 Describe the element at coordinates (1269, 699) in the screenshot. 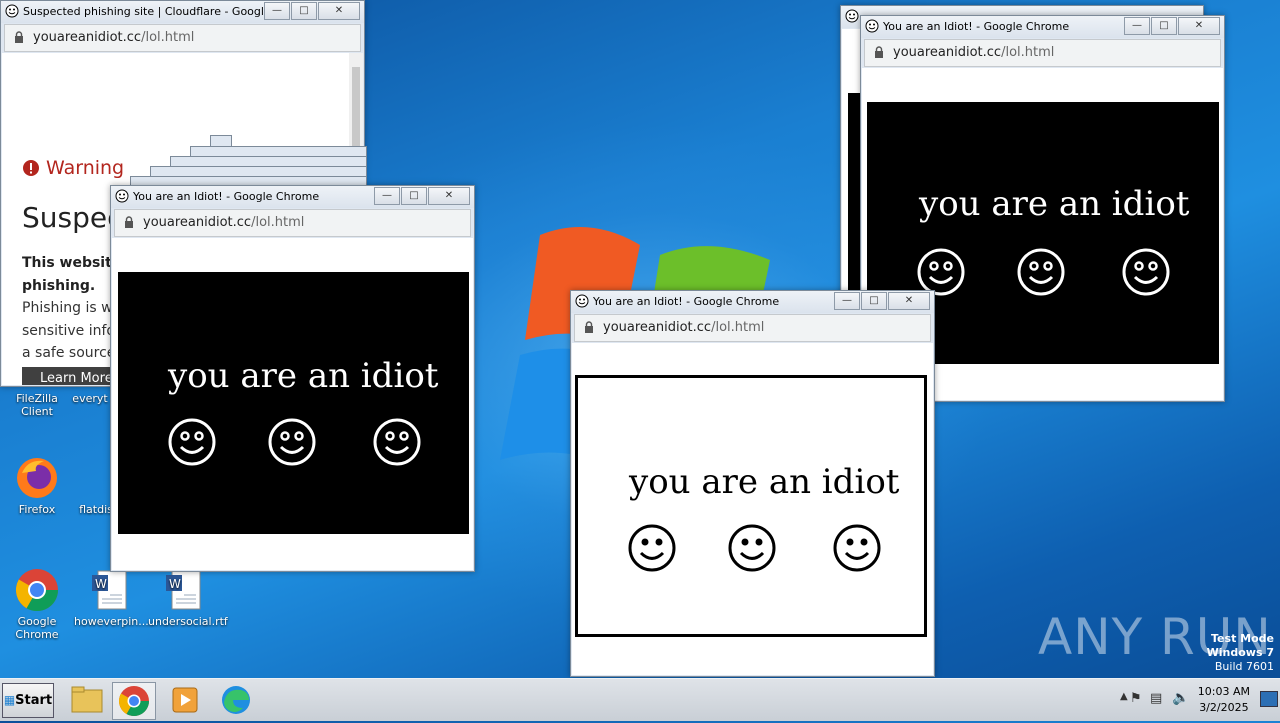

I see `show-desktop-button` at that location.